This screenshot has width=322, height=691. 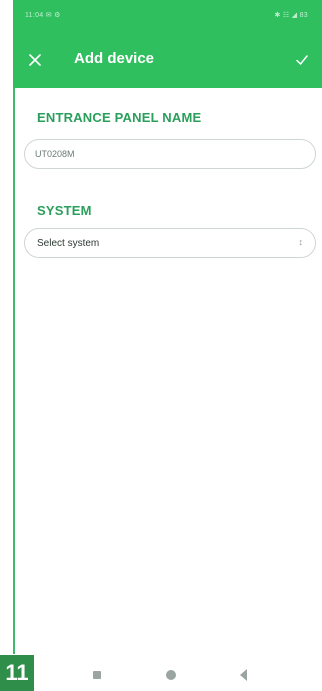 I want to click on close-button, so click(x=35, y=60).